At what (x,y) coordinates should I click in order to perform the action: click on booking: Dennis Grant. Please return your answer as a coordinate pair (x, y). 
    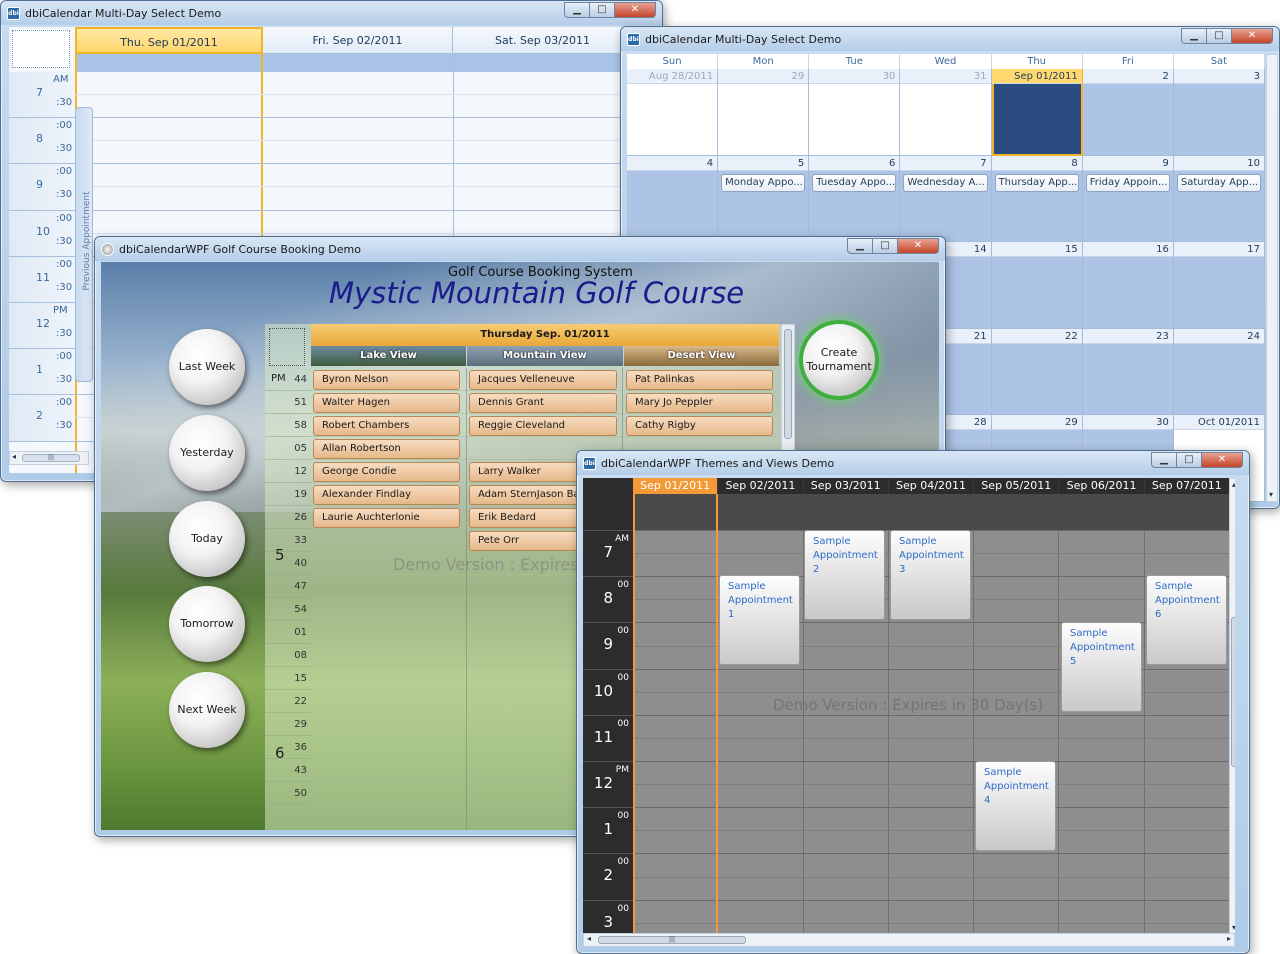
    Looking at the image, I should click on (543, 403).